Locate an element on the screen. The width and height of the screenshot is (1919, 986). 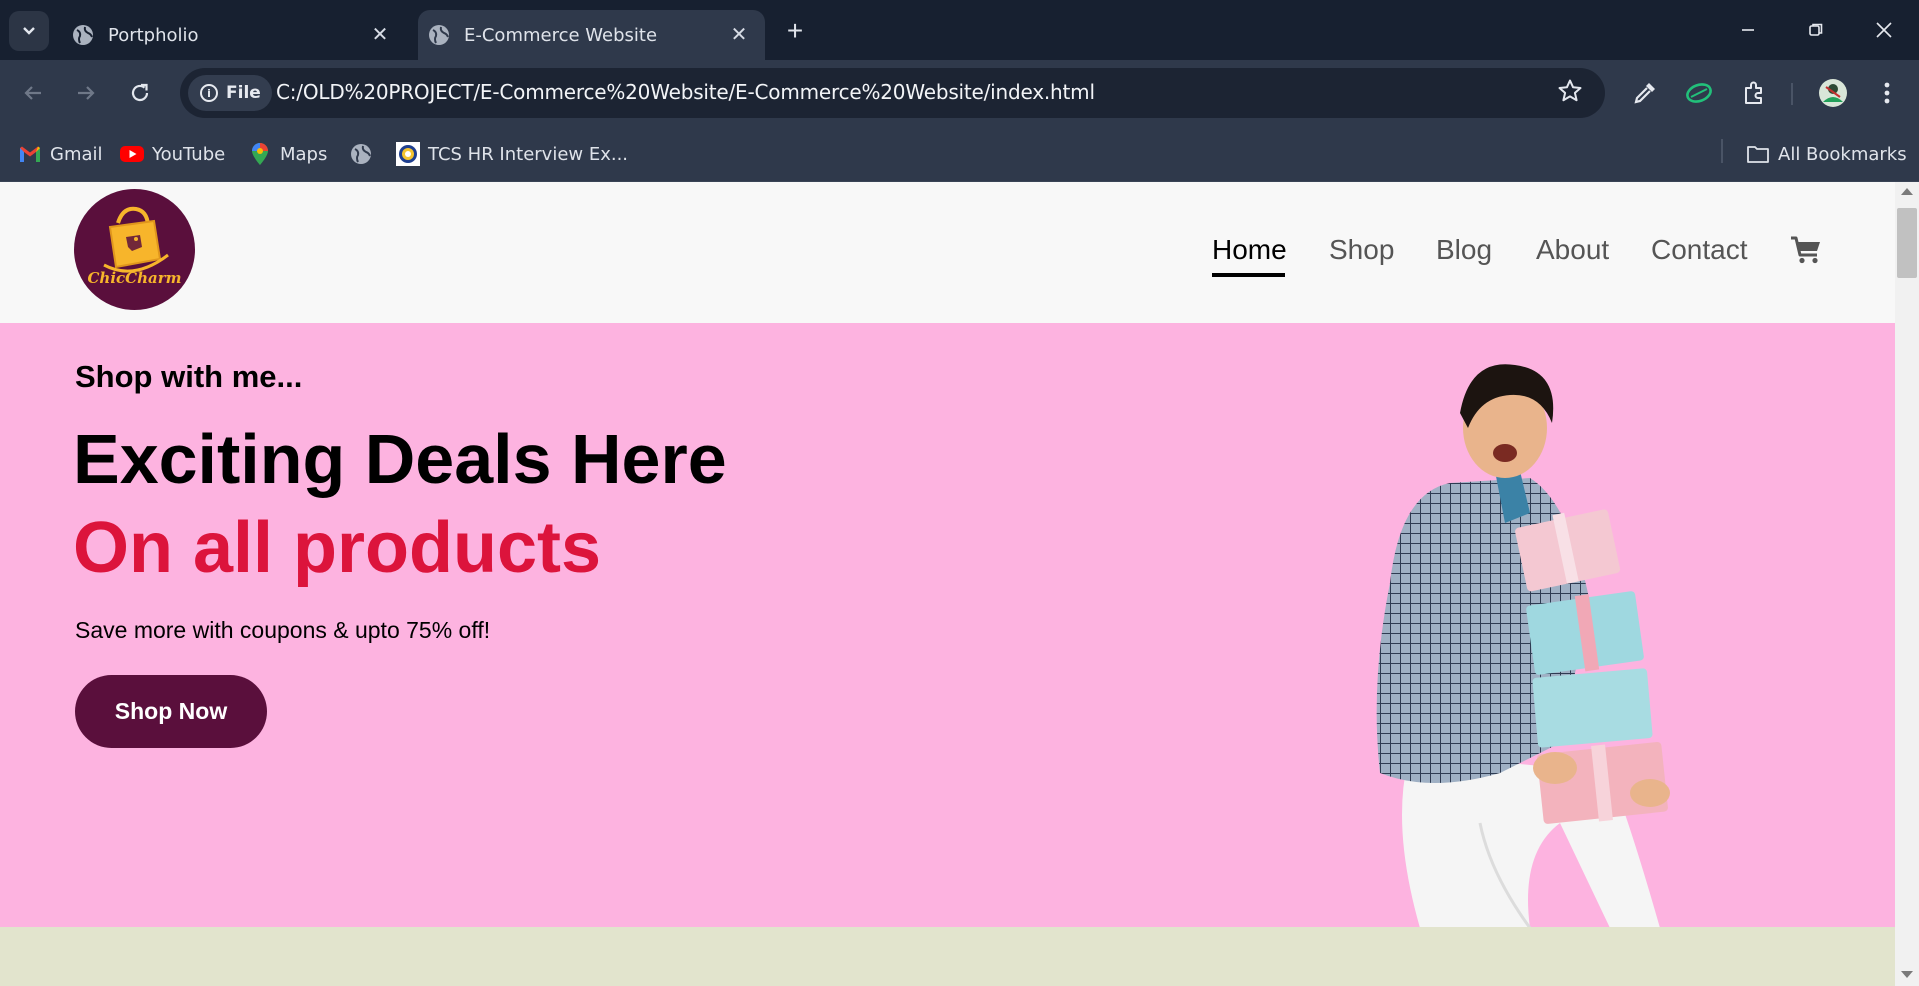
minimize-icon is located at coordinates (1748, 30).